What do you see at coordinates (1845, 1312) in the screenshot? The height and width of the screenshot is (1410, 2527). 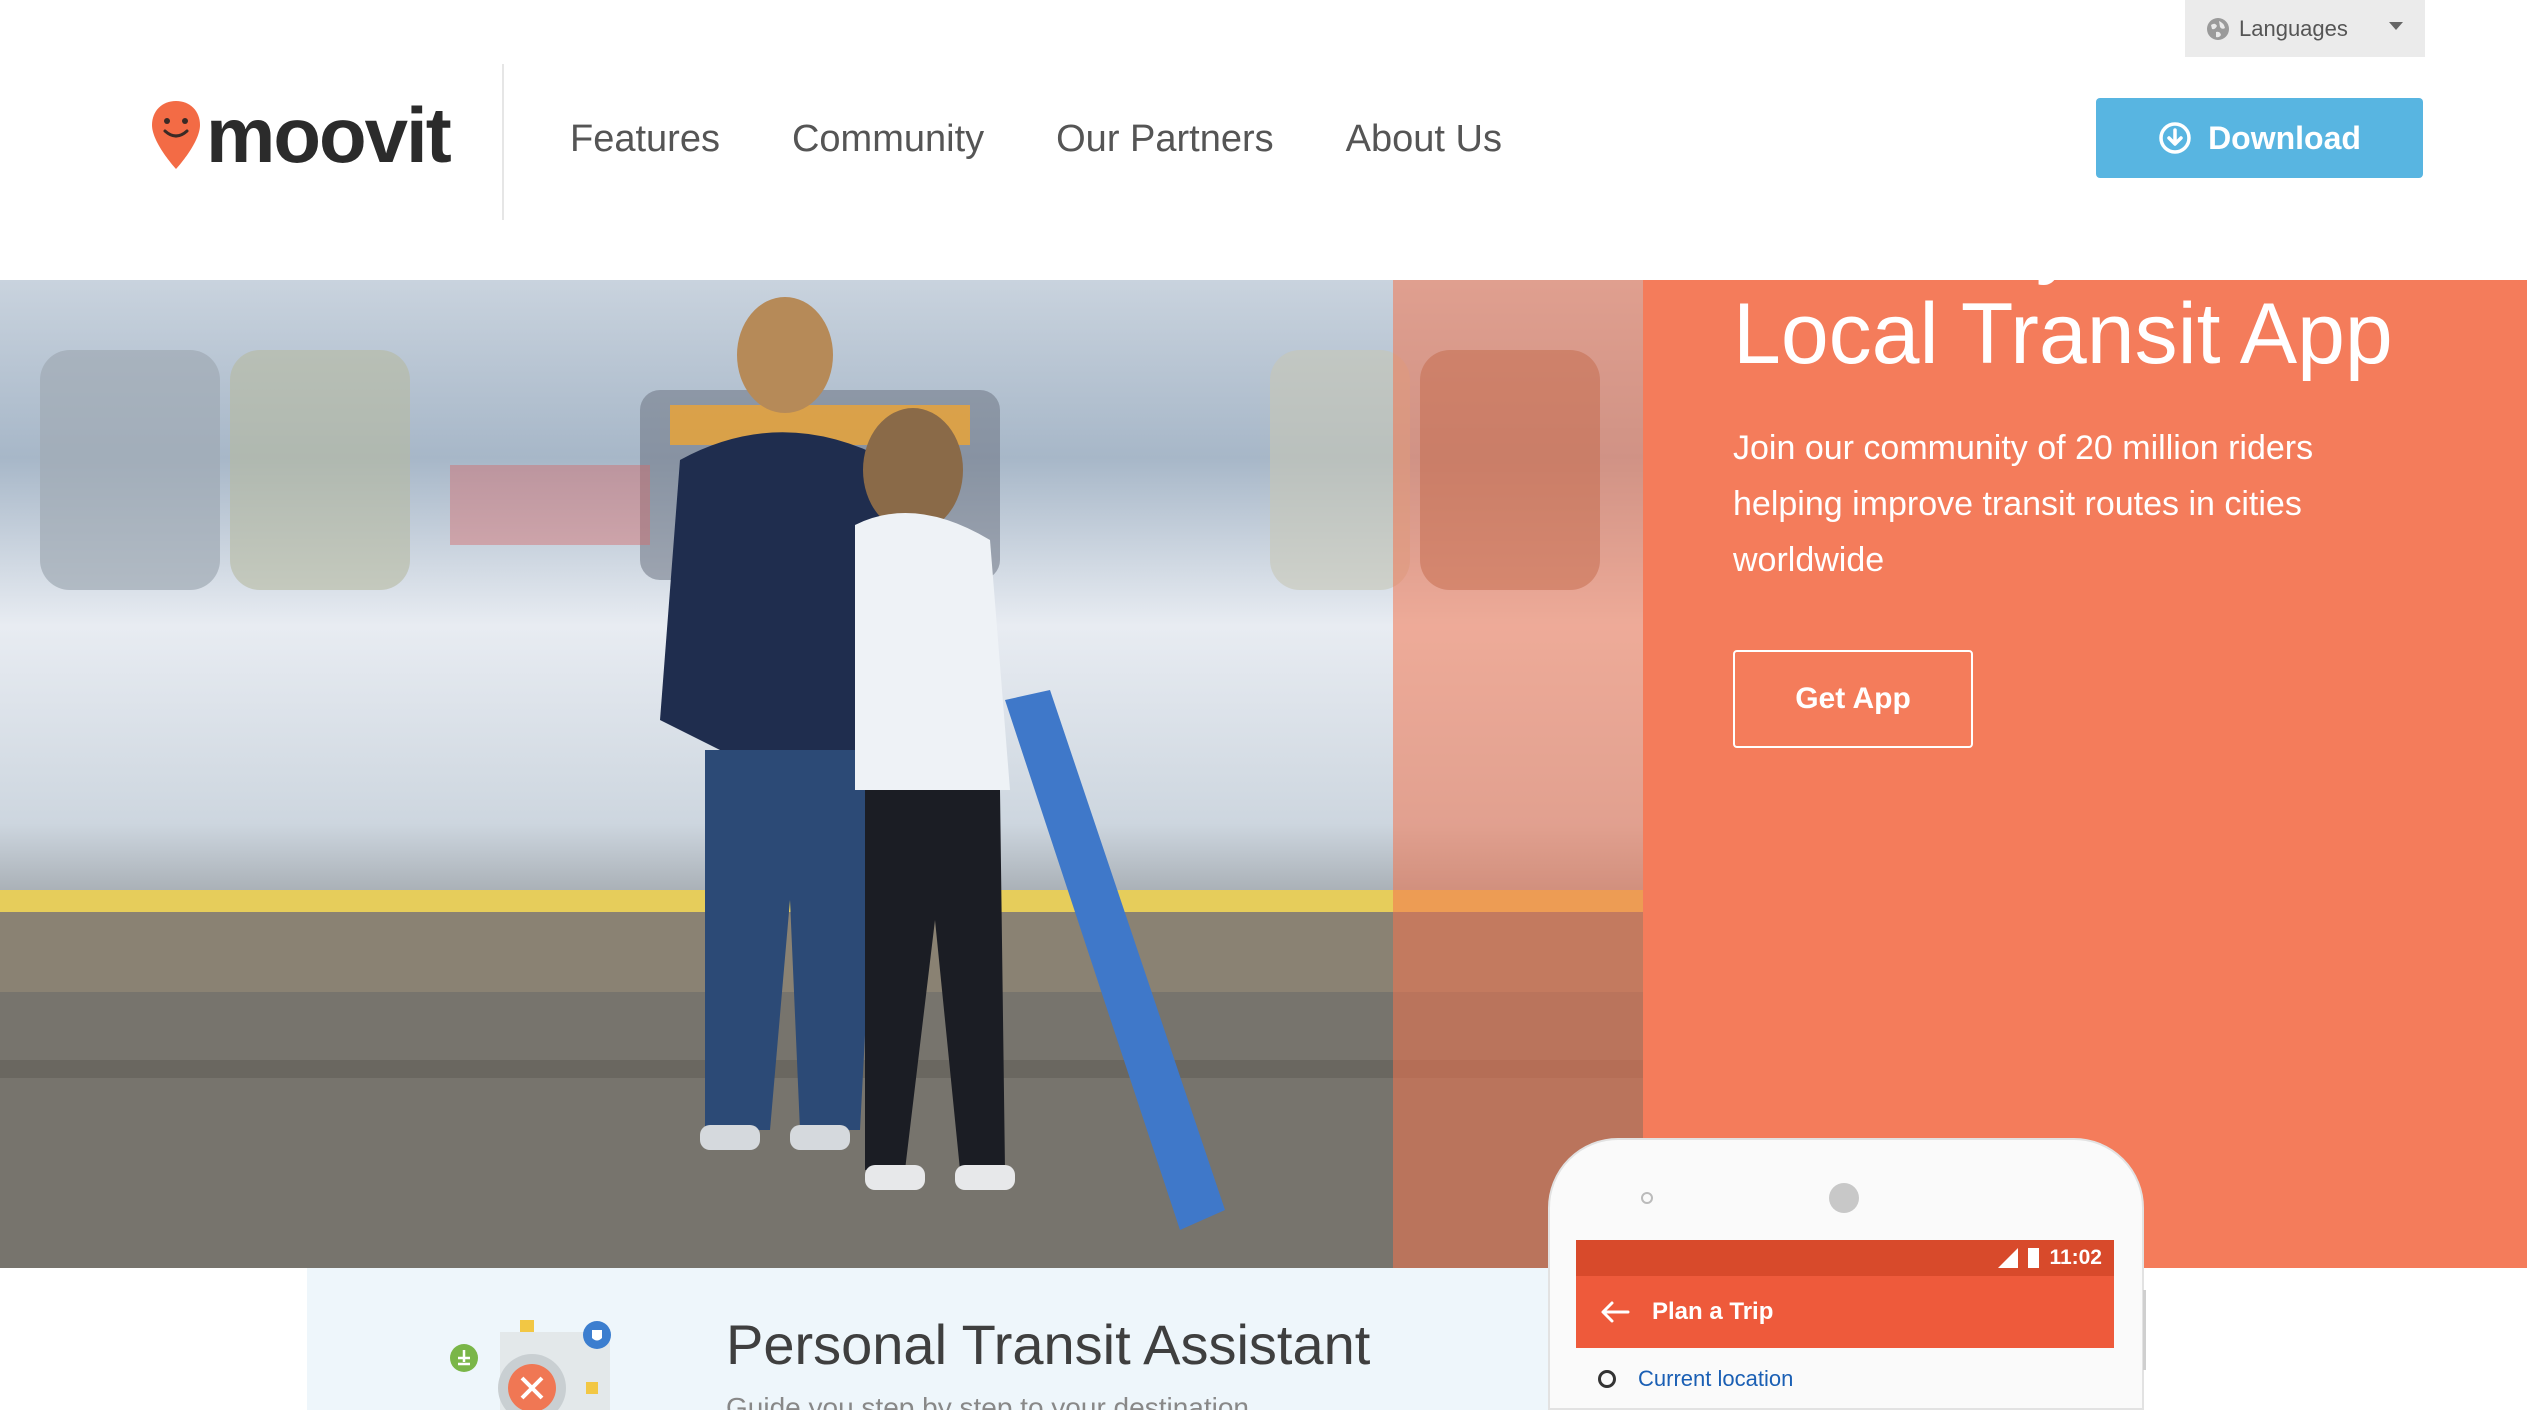 I see `phone-app-bar: Plan a Trip` at bounding box center [1845, 1312].